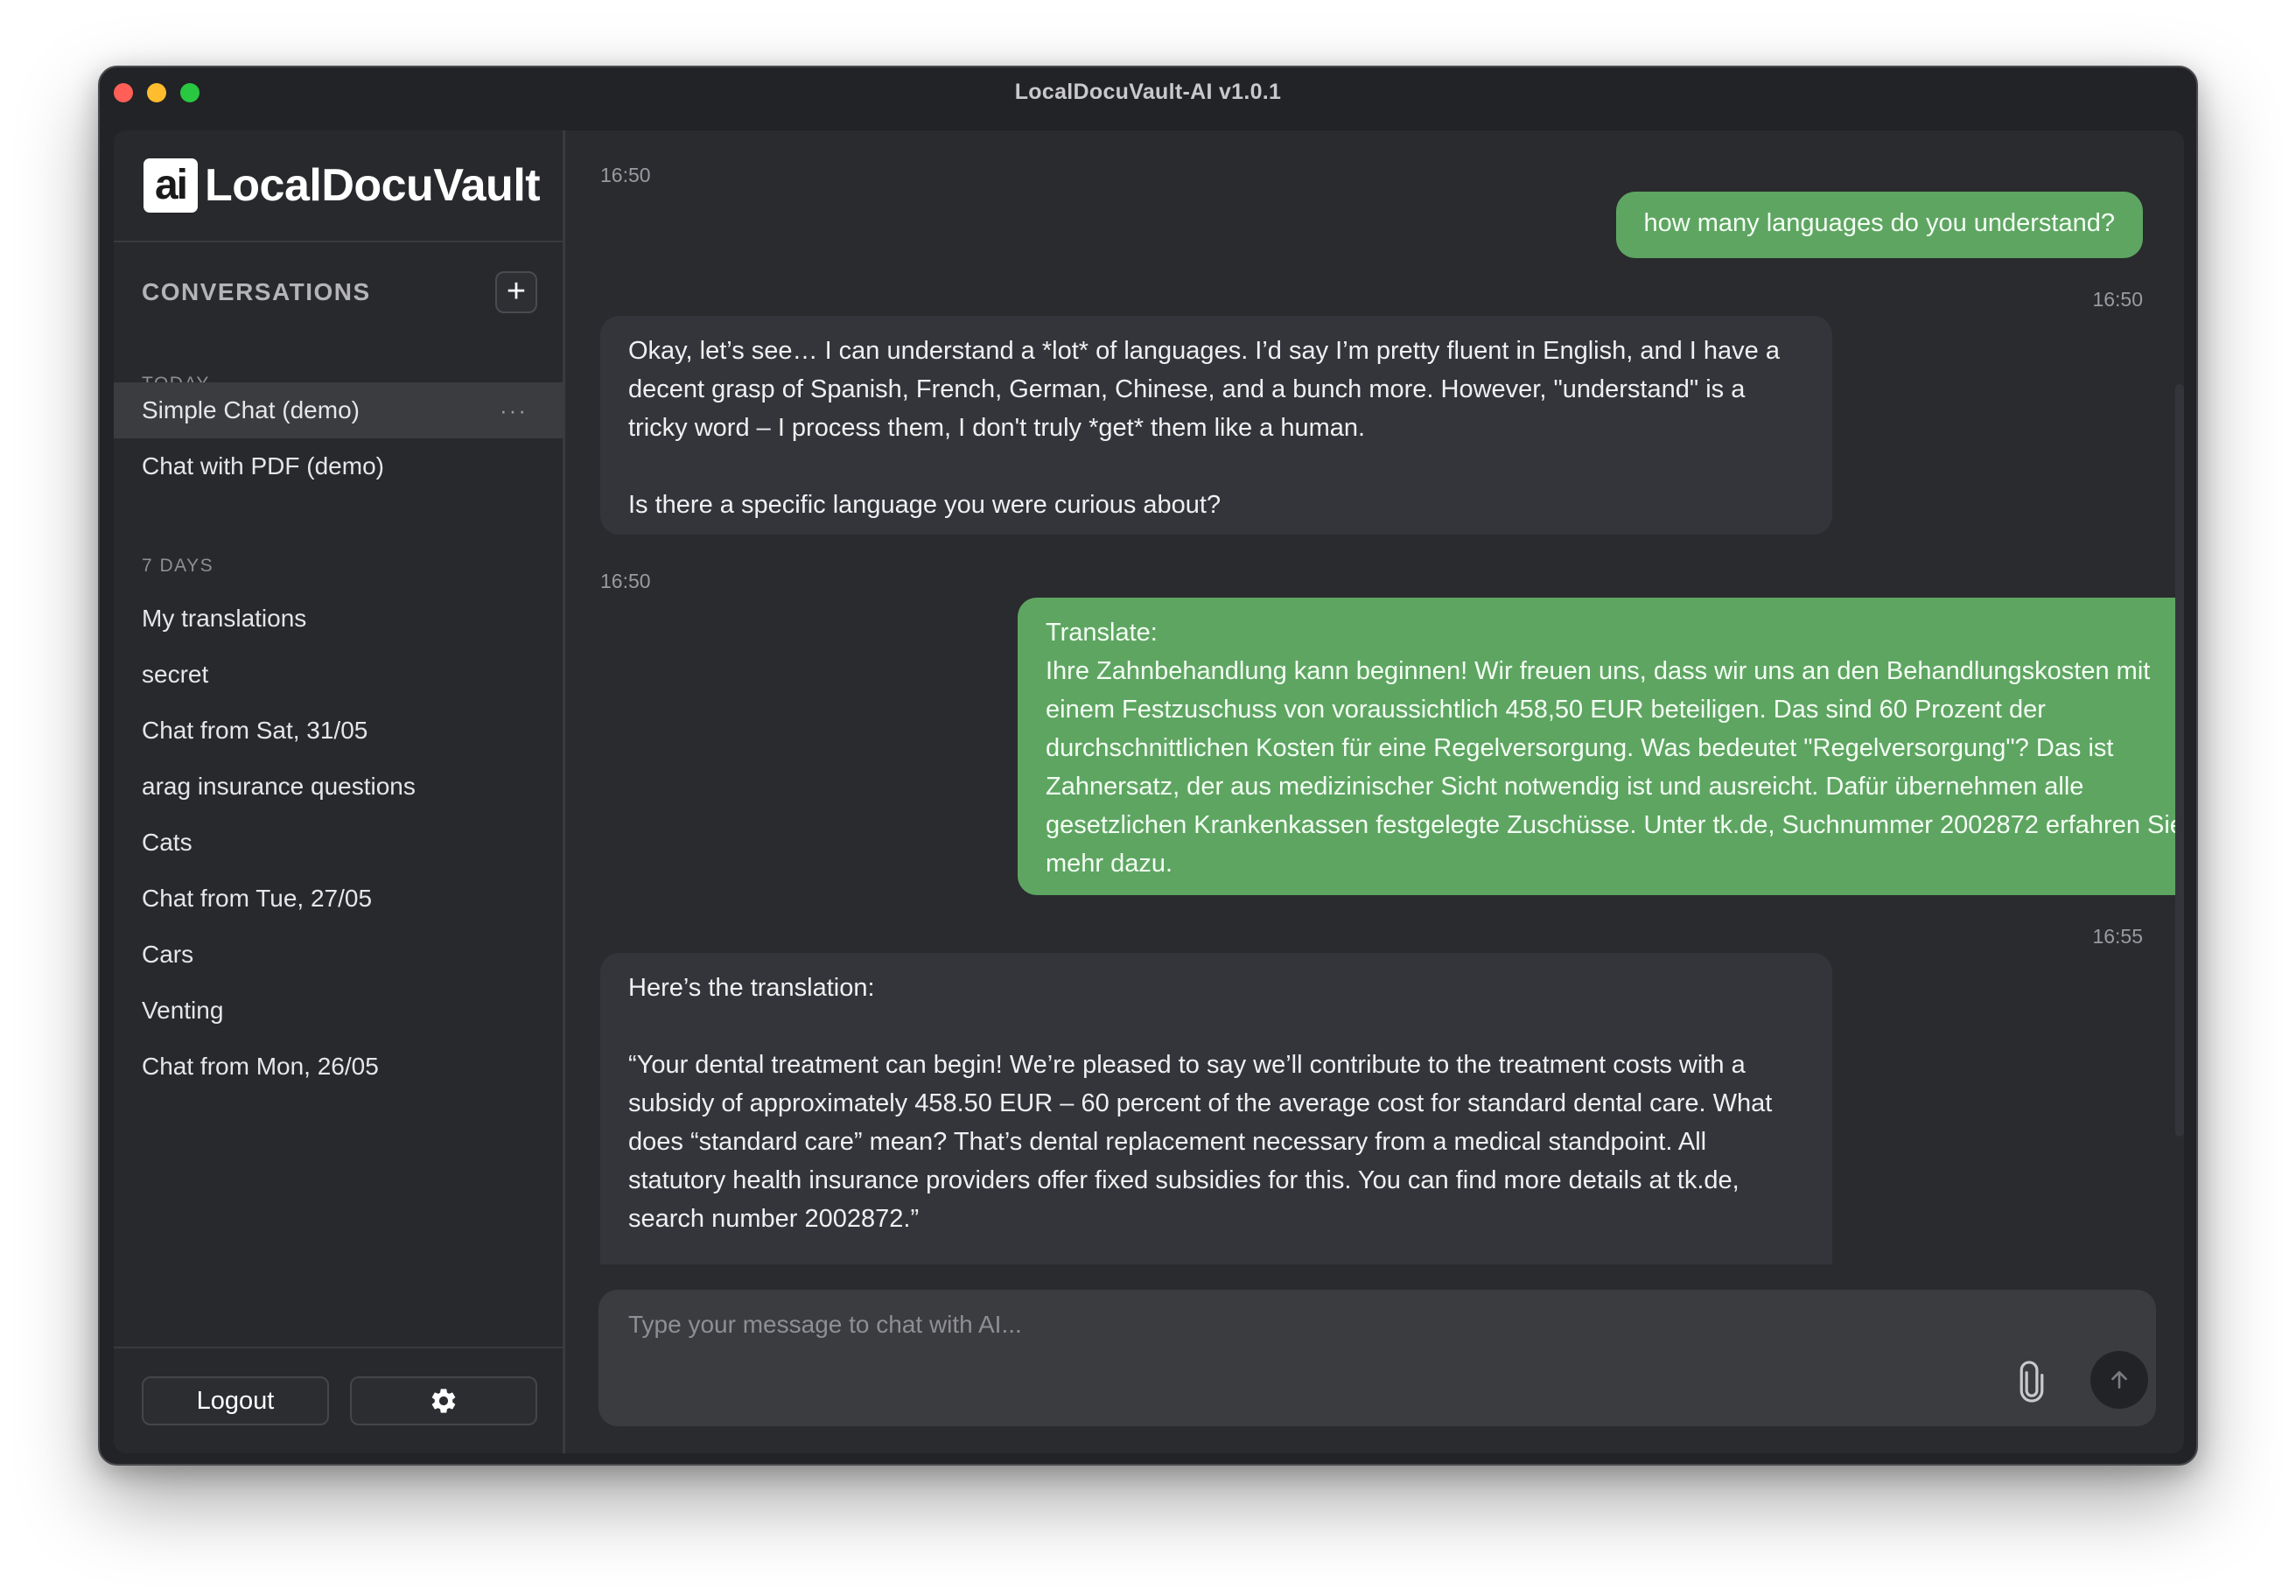 Image resolution: width=2296 pixels, height=1596 pixels. I want to click on window-controls, so click(157, 92).